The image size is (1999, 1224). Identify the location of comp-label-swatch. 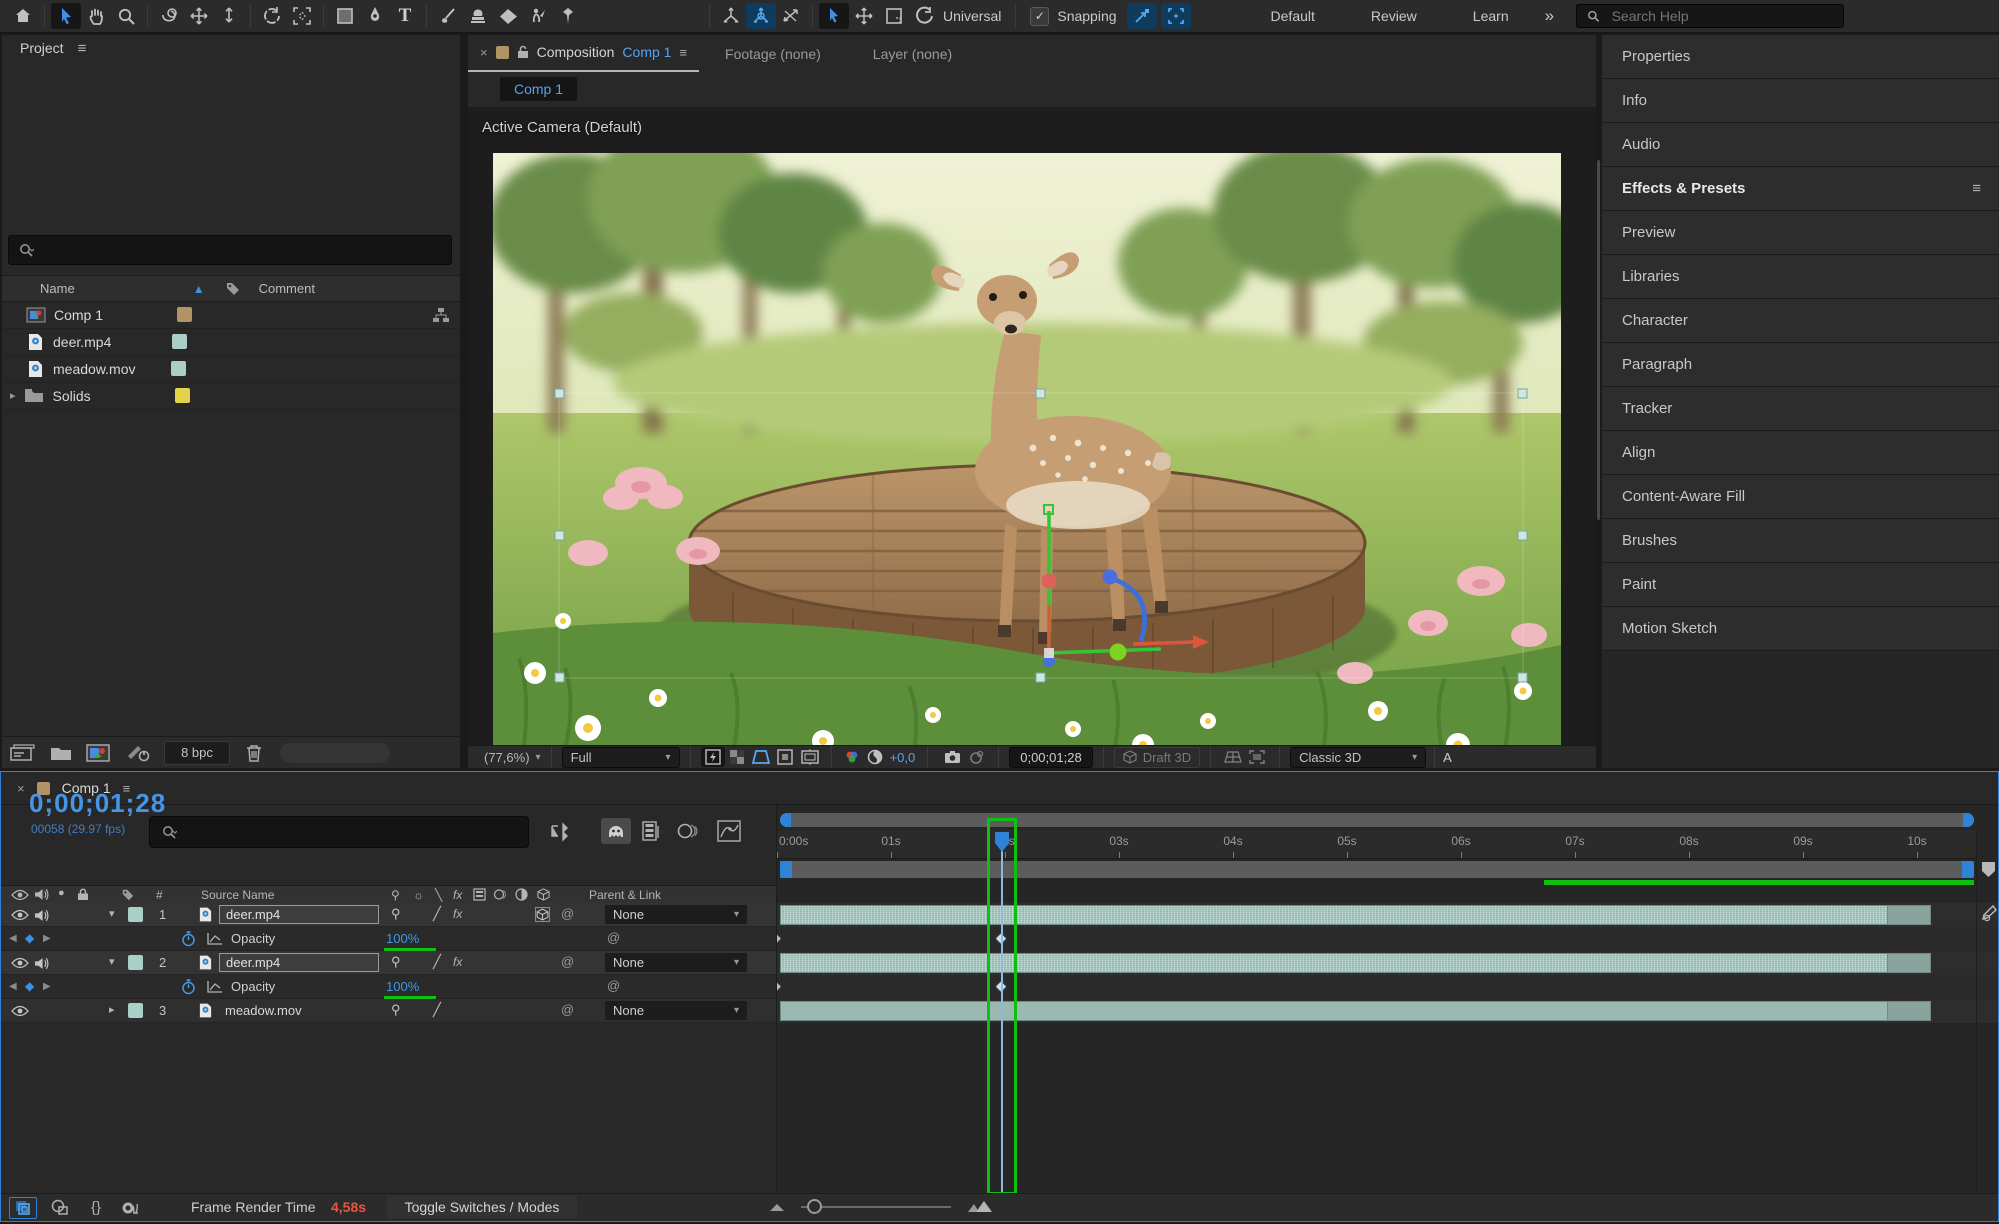
(502, 52).